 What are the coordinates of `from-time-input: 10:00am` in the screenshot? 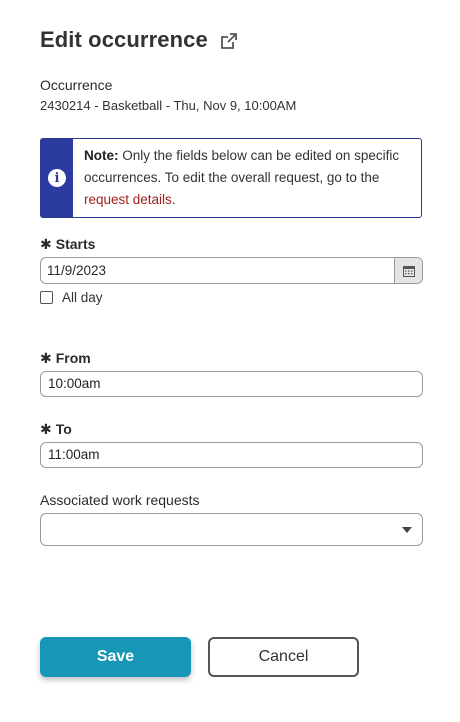 It's located at (231, 384).